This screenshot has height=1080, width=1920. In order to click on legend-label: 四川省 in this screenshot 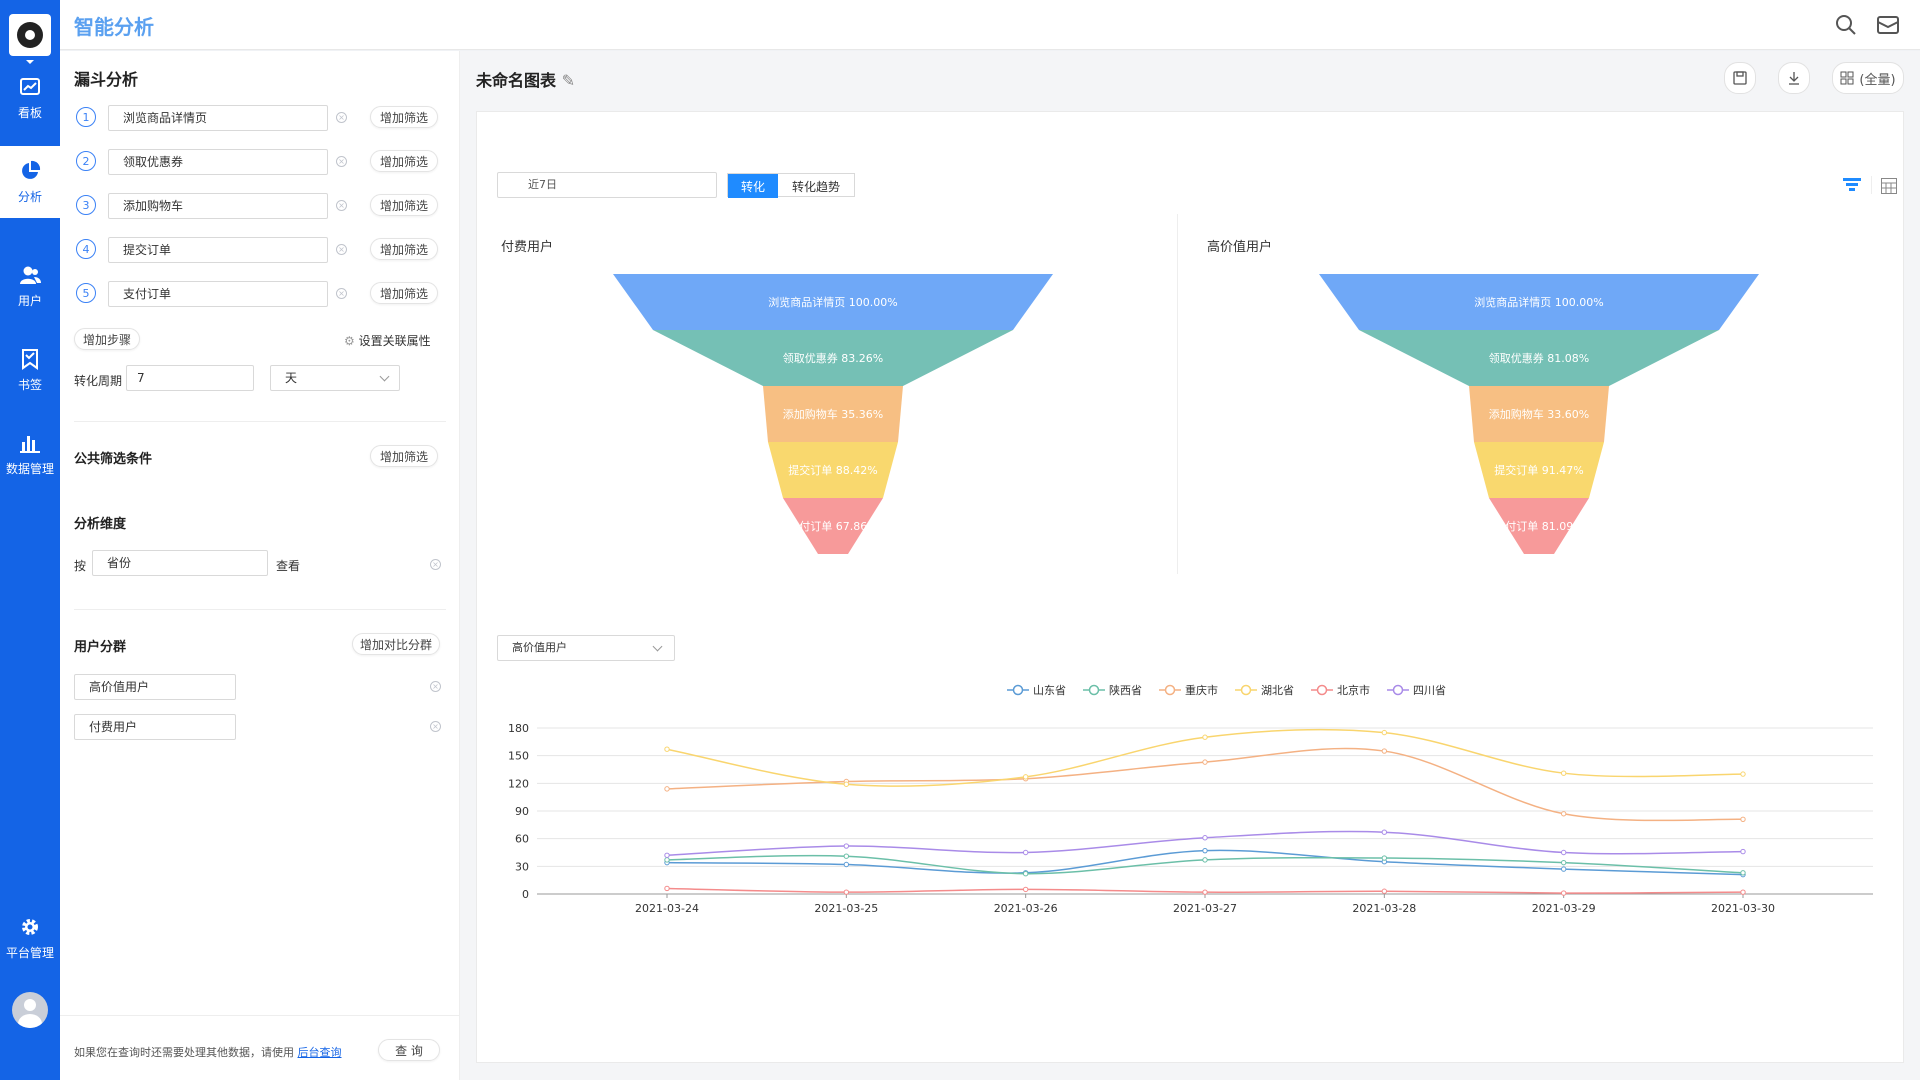, I will do `click(1429, 690)`.